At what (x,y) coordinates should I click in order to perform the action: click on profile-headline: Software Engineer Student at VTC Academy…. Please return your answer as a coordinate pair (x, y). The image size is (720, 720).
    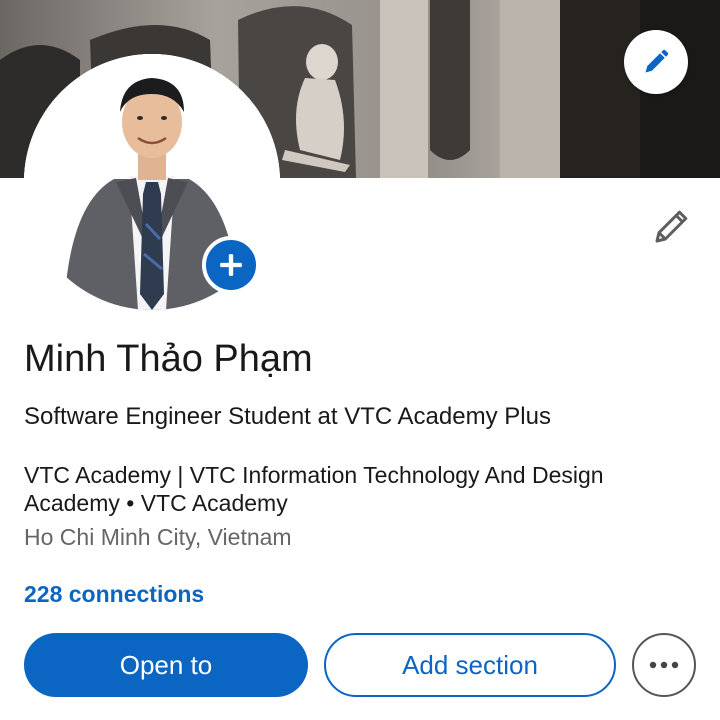
    Looking at the image, I should click on (287, 416).